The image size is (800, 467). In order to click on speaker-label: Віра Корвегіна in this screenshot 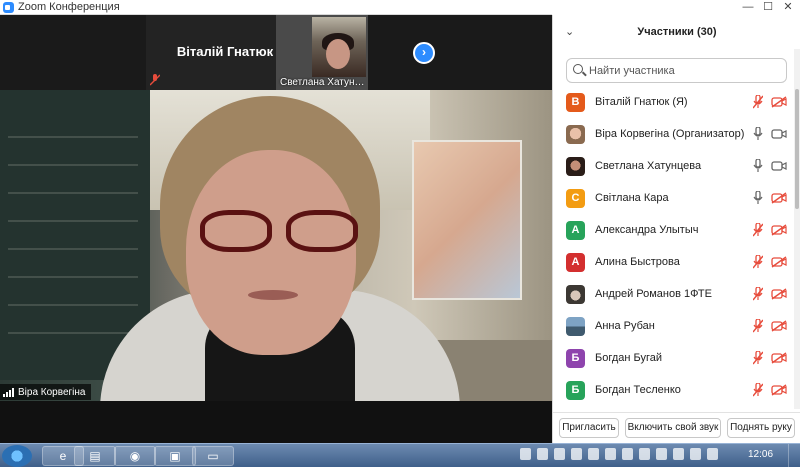, I will do `click(46, 392)`.